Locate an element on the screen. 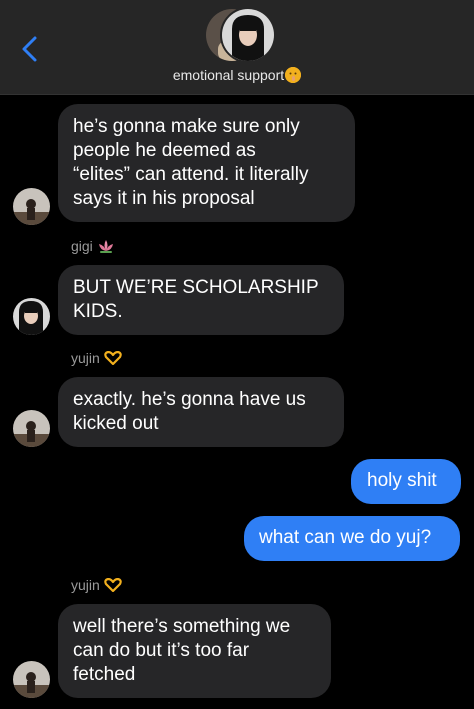 The image size is (474, 709). chevron-left-icon is located at coordinates (29, 49).